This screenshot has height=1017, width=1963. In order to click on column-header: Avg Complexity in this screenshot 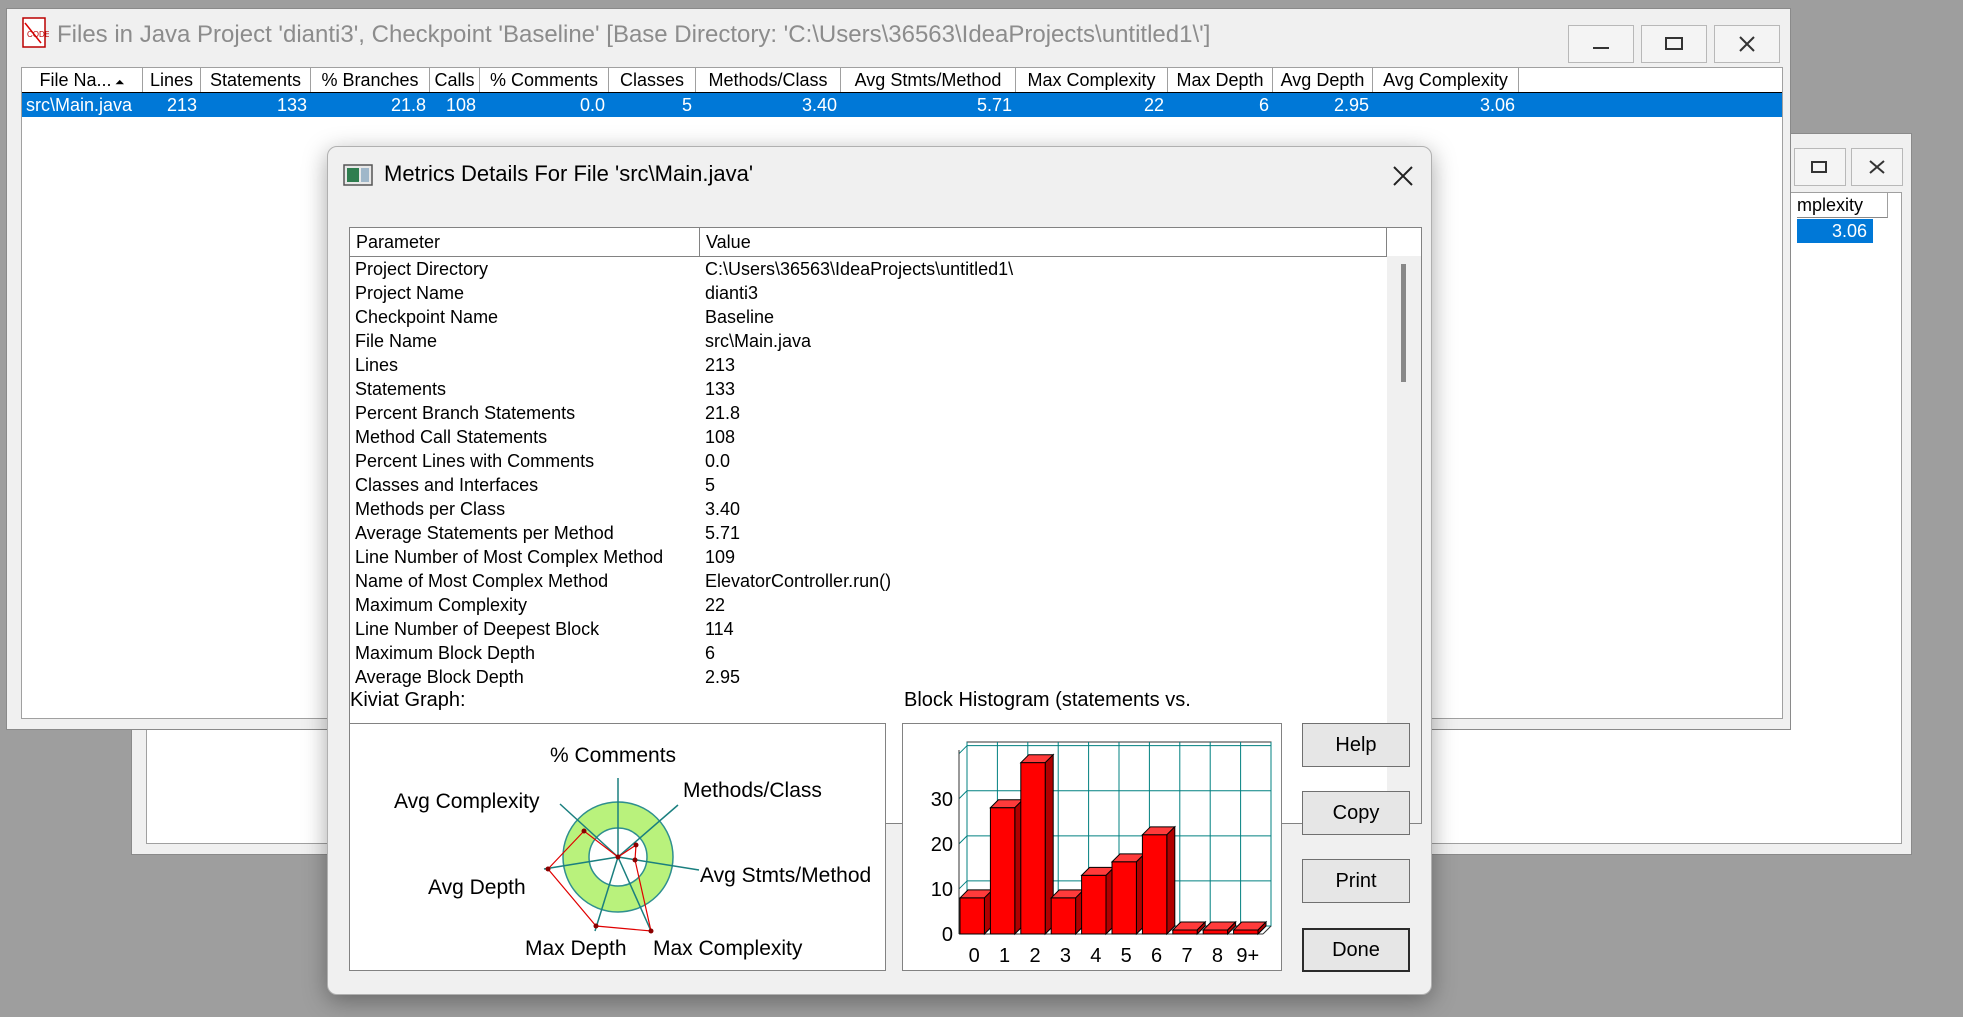, I will do `click(1446, 80)`.